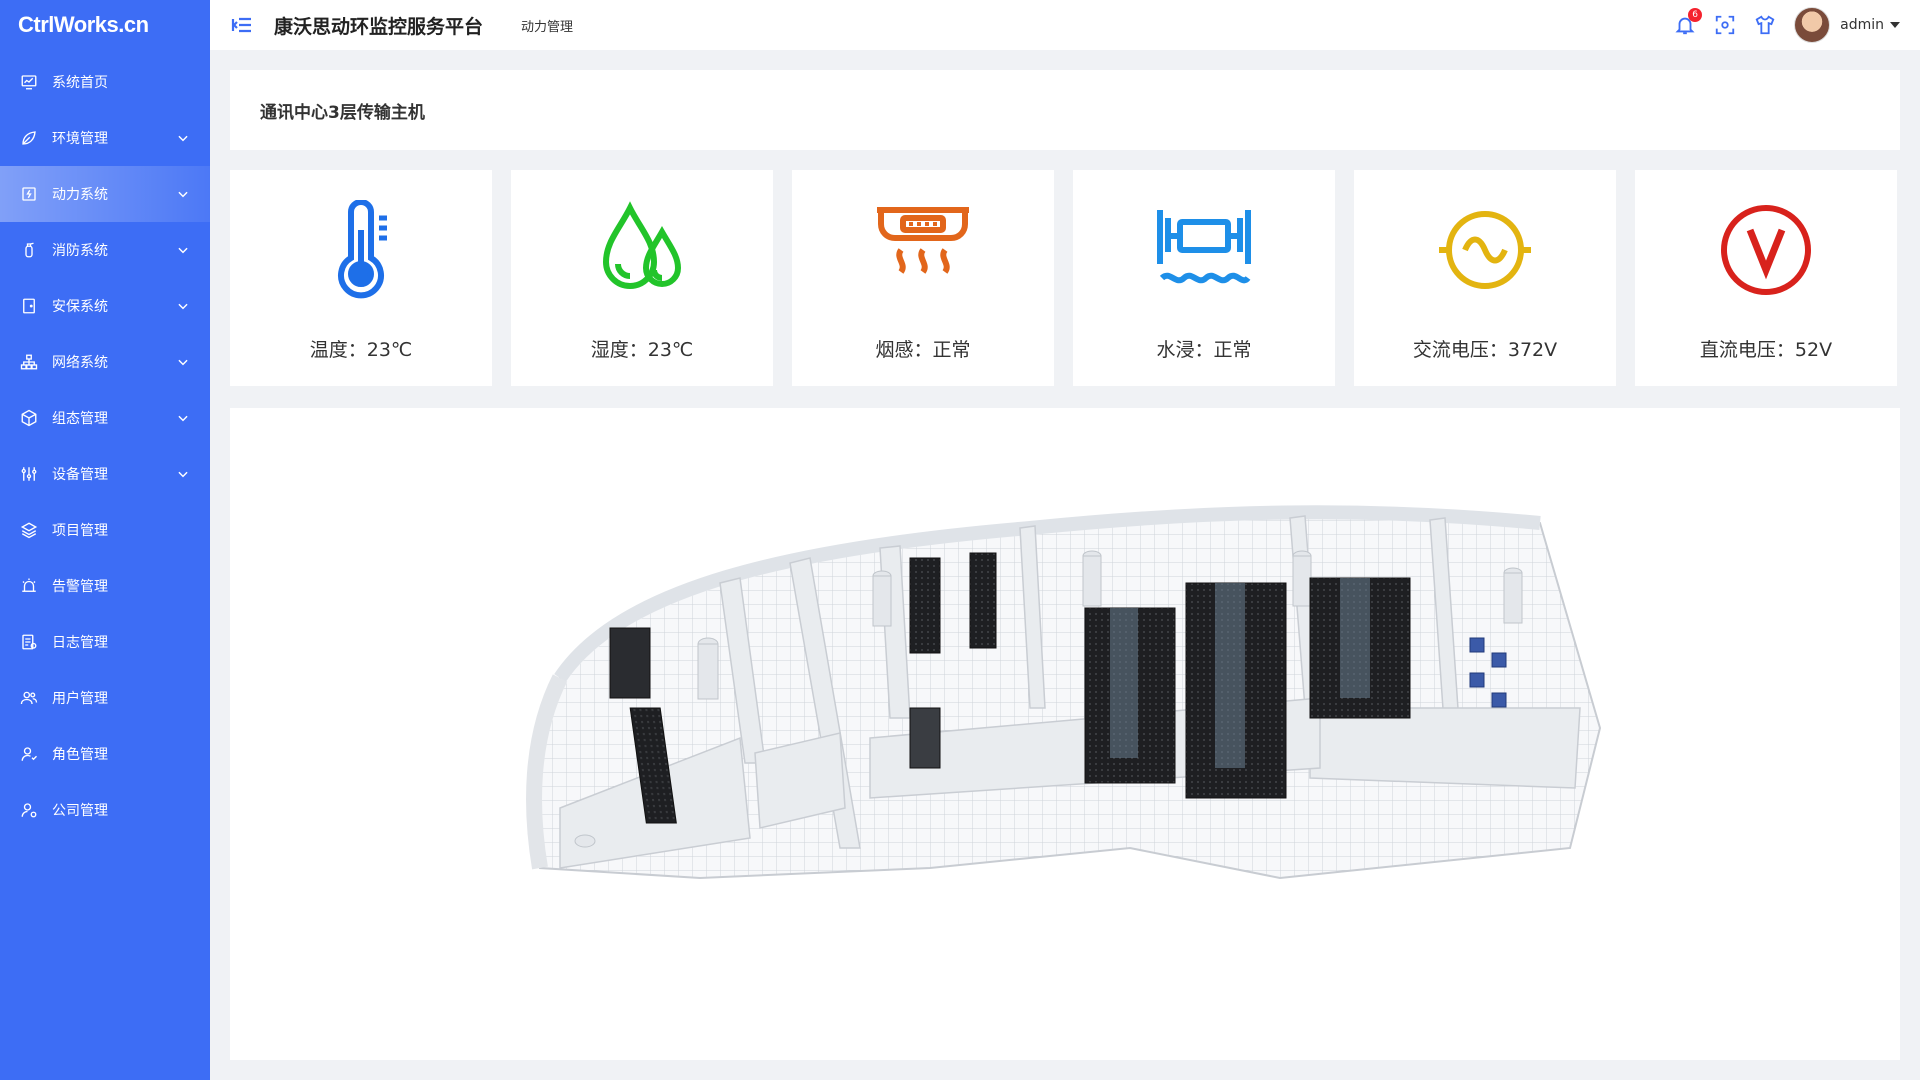 The height and width of the screenshot is (1080, 1920). Describe the element at coordinates (80, 475) in the screenshot. I see `sidebar-item-label: 设备管理` at that location.